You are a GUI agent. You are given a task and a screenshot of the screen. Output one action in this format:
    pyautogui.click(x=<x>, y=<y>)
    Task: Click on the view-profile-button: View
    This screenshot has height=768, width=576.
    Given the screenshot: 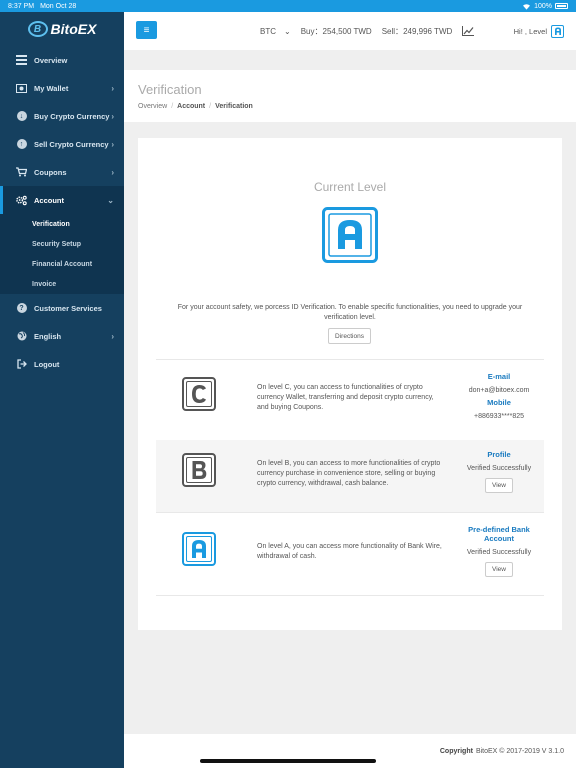 What is the action you would take?
    pyautogui.click(x=499, y=485)
    